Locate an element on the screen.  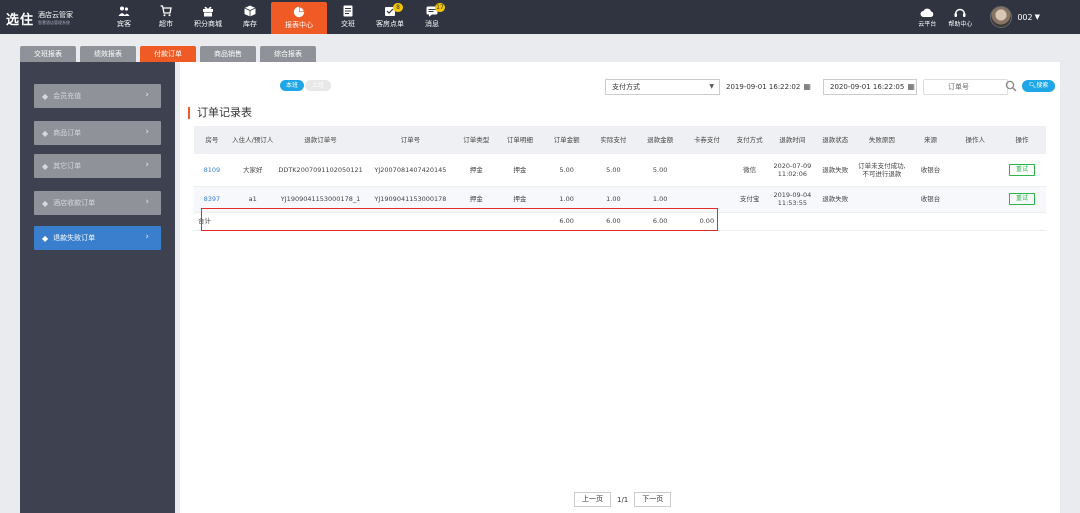
headset-icon is located at coordinates (960, 12).